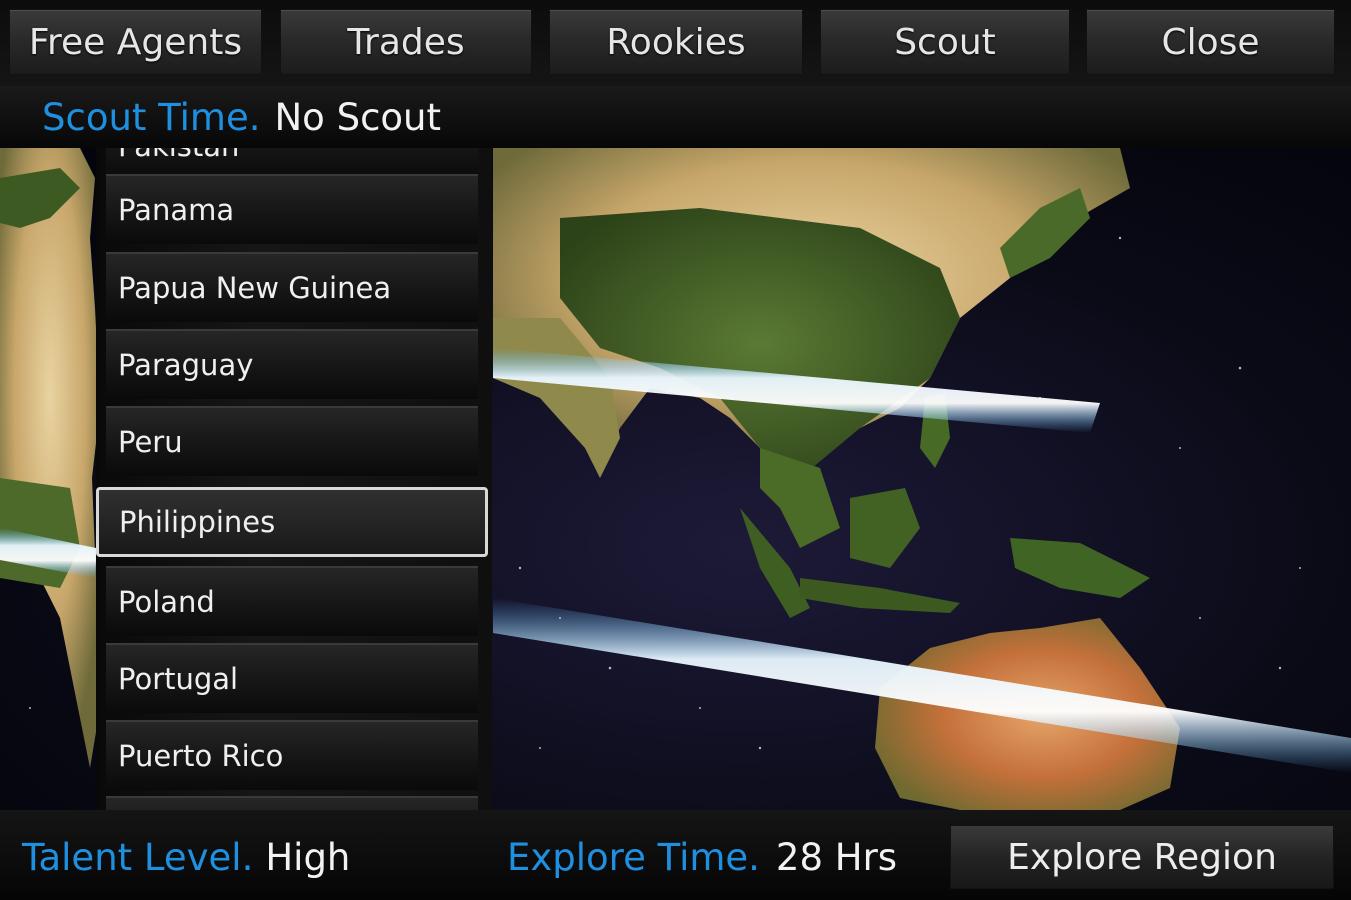 The width and height of the screenshot is (1351, 900). What do you see at coordinates (151, 117) in the screenshot?
I see `scout-time-label: Scout Time.` at bounding box center [151, 117].